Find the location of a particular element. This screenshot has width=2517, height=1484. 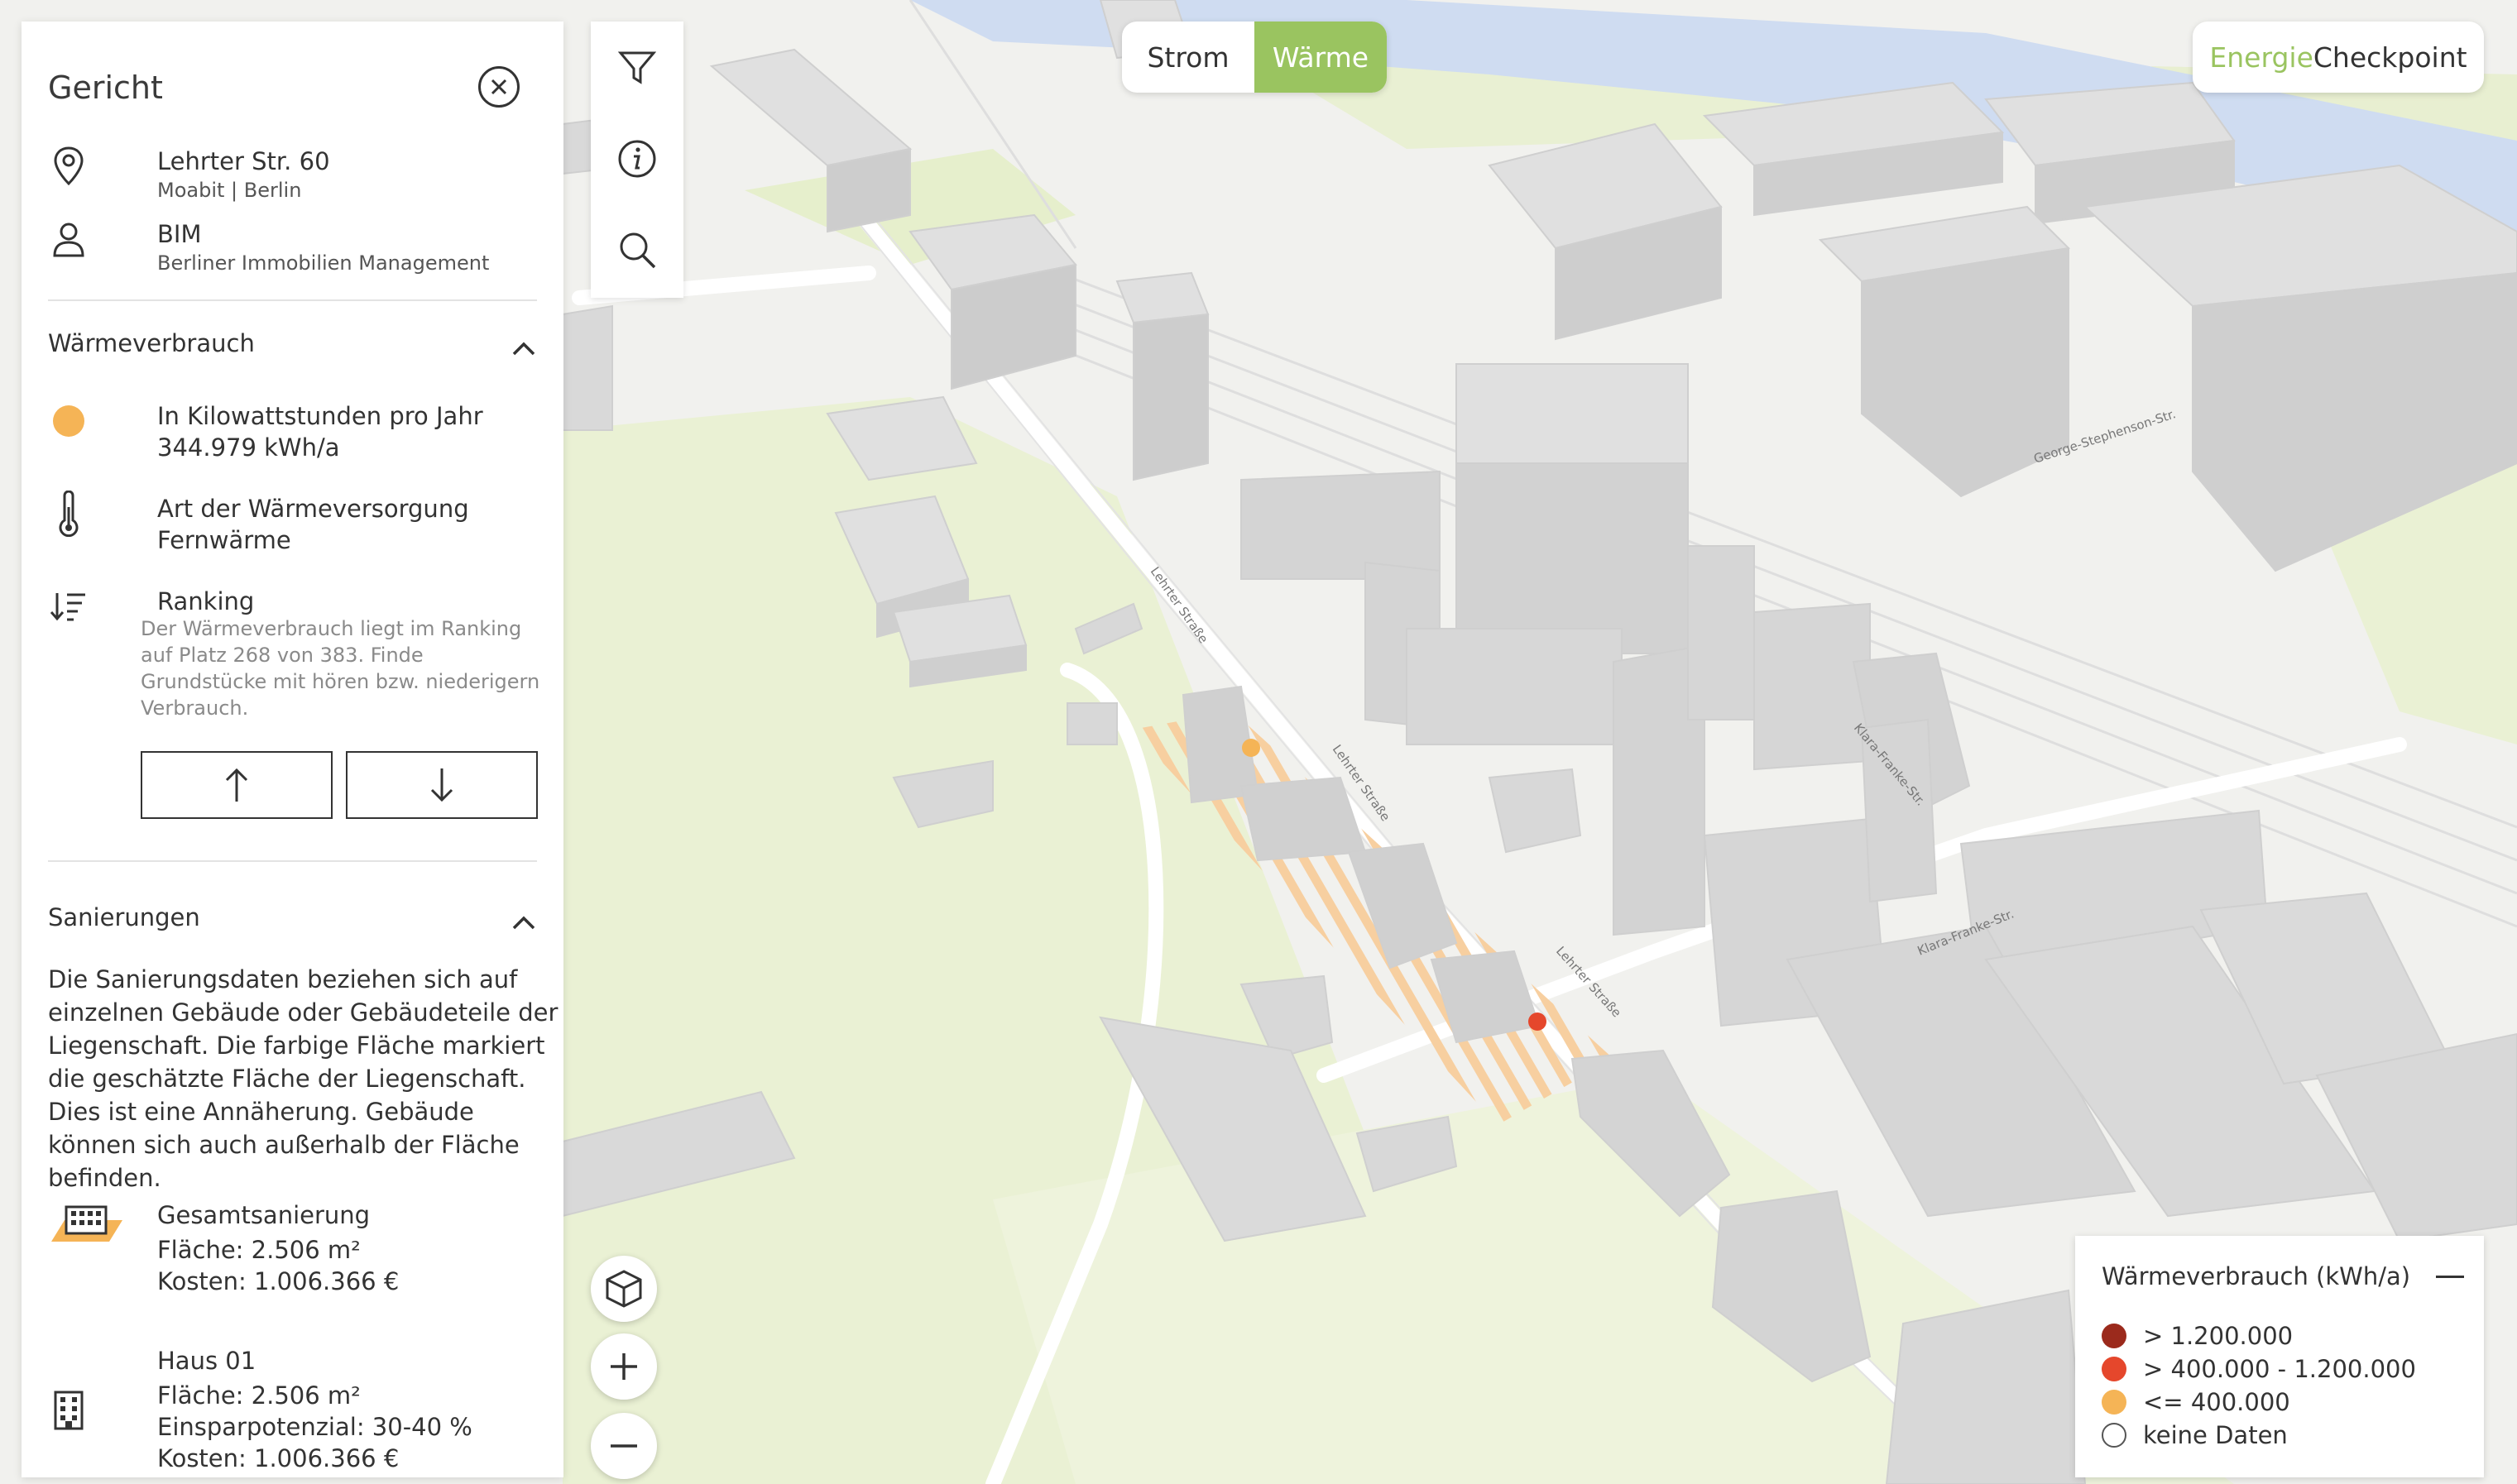

sanierung-name: Haus 01 is located at coordinates (206, 1361).